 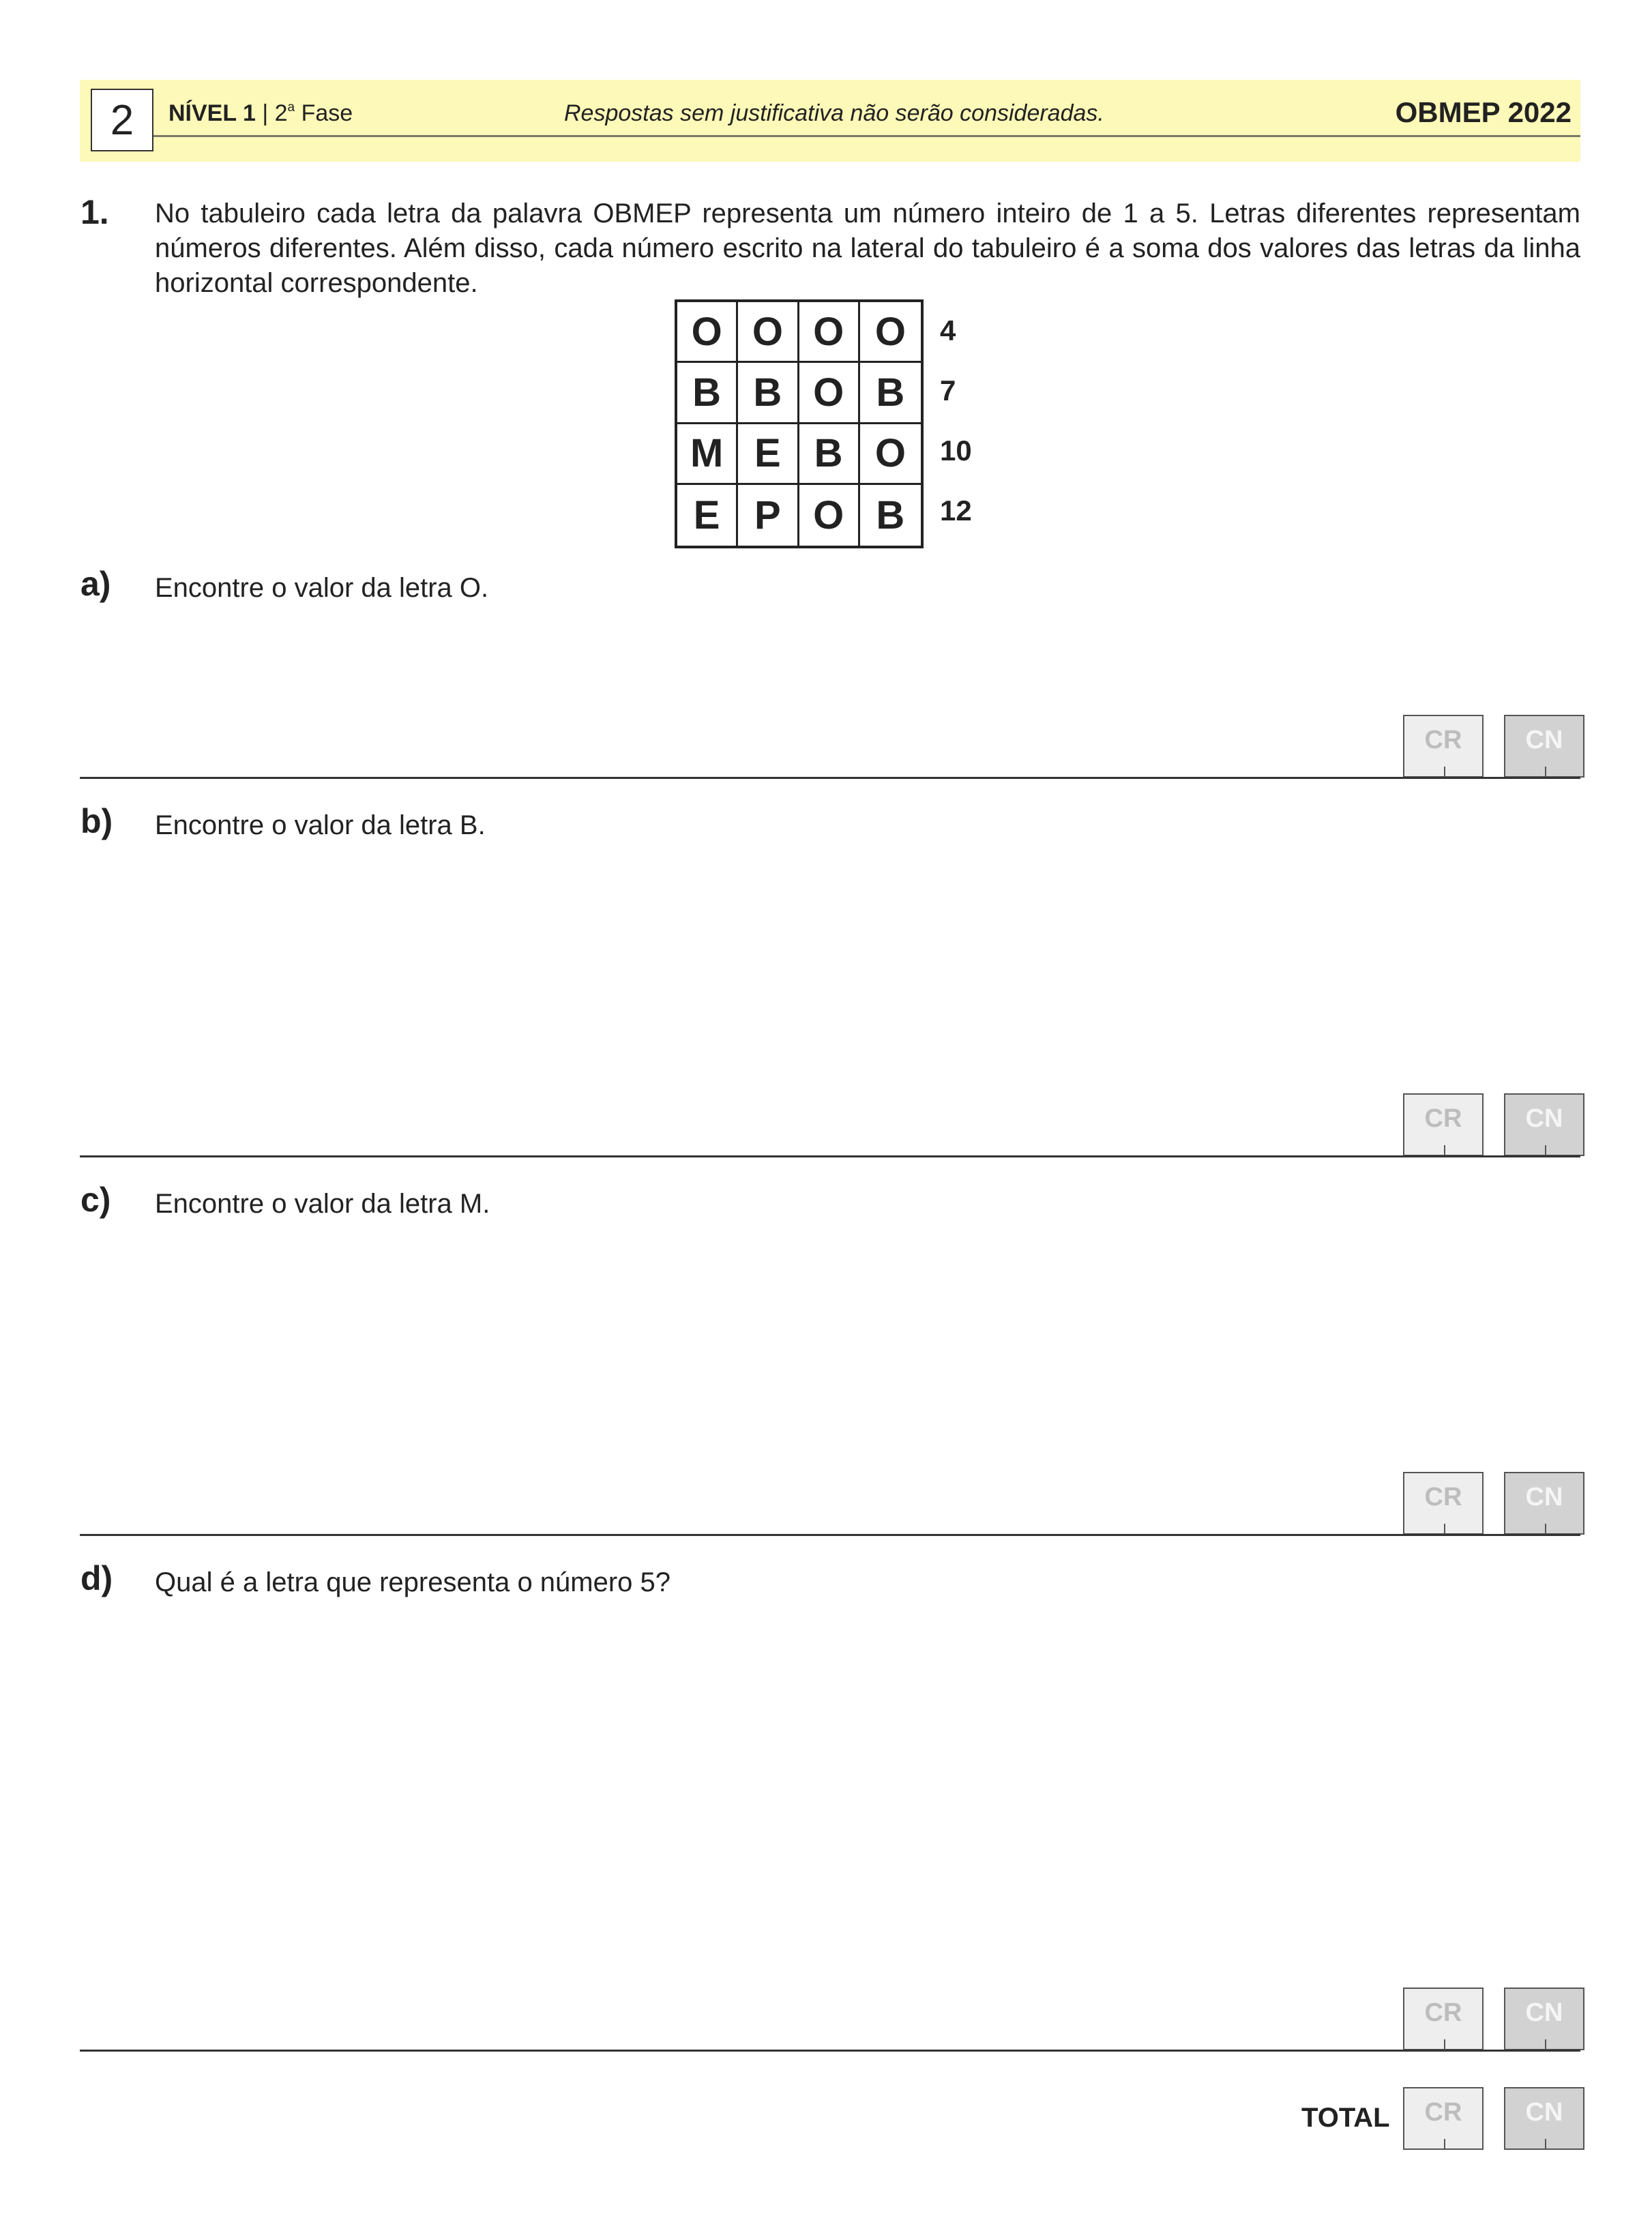 What do you see at coordinates (948, 330) in the screenshot?
I see `row-sum: 4` at bounding box center [948, 330].